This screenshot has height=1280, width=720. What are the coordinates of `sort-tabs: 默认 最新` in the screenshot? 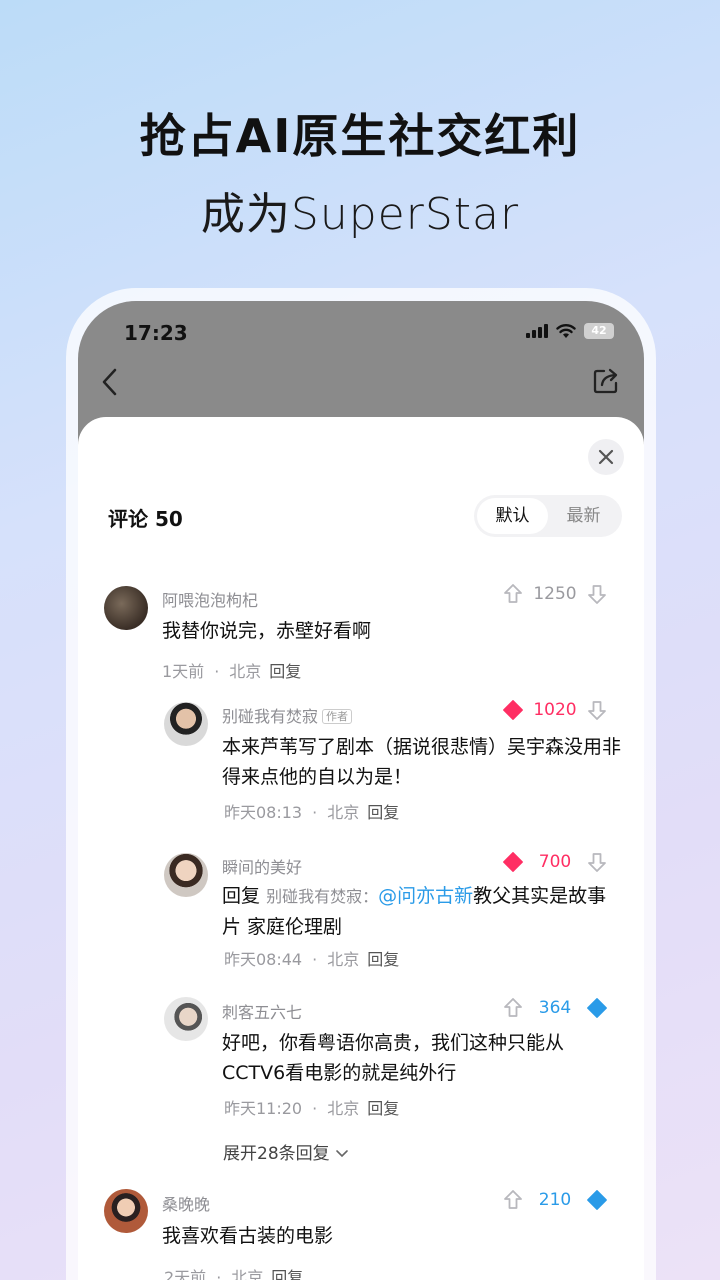 It's located at (548, 516).